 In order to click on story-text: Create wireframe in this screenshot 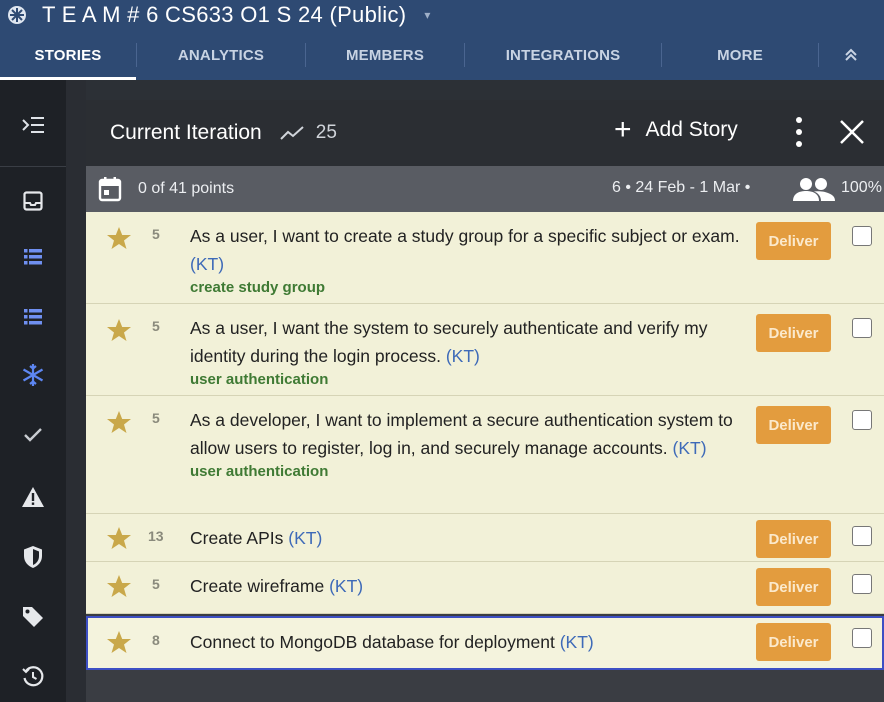, I will do `click(257, 586)`.